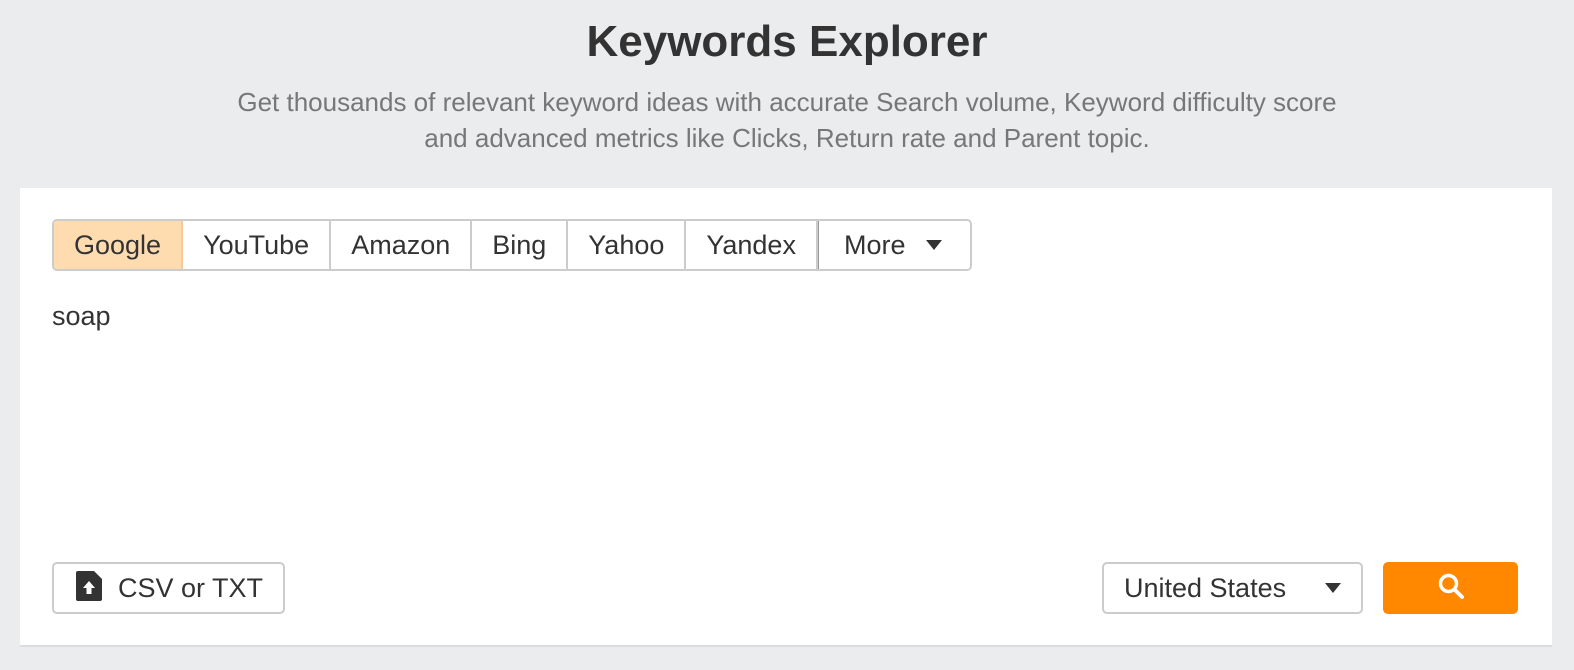  What do you see at coordinates (627, 245) in the screenshot?
I see `tab-yahoo: Yahoo` at bounding box center [627, 245].